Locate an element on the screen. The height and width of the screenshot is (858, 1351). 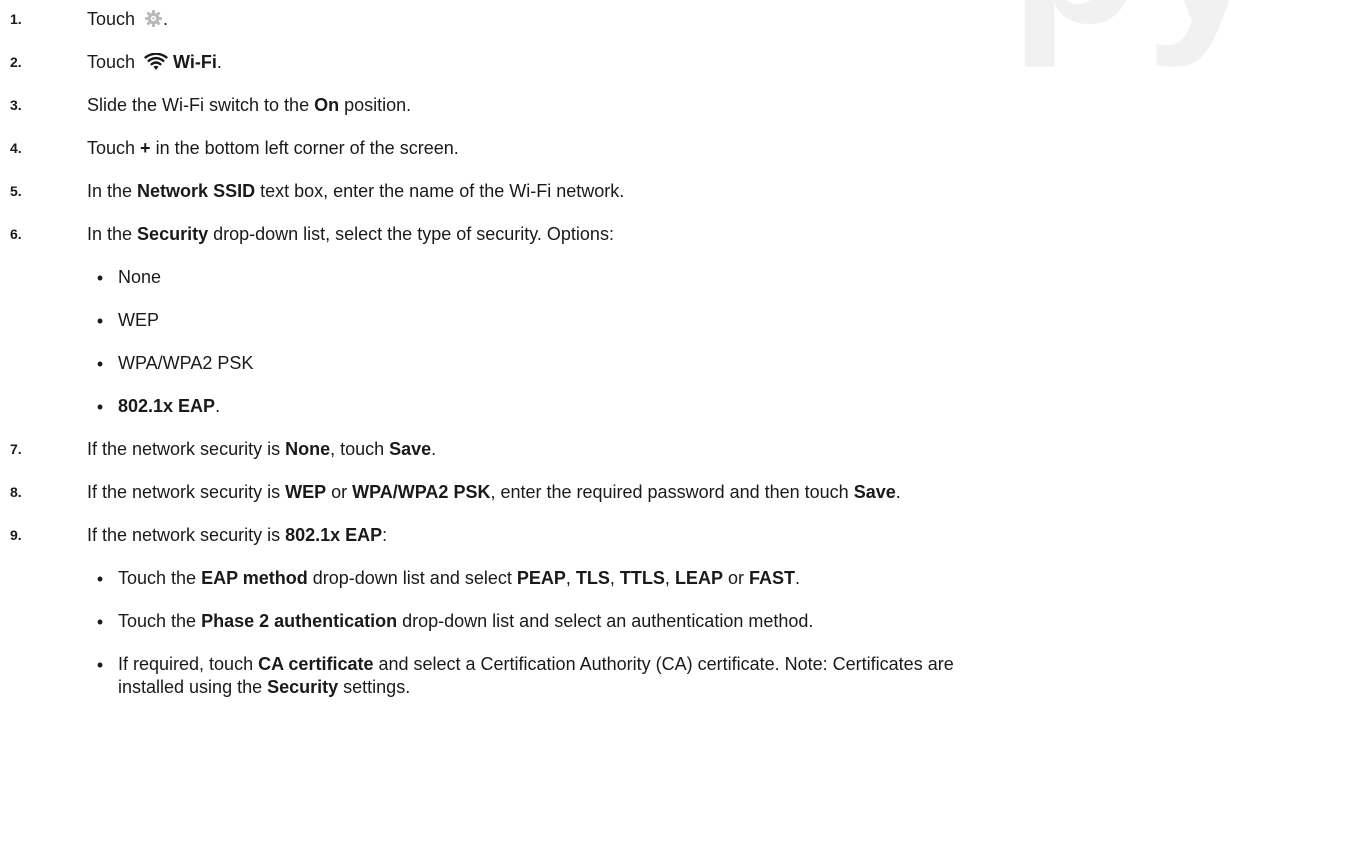
step-number: 6. is located at coordinates (16, 234).